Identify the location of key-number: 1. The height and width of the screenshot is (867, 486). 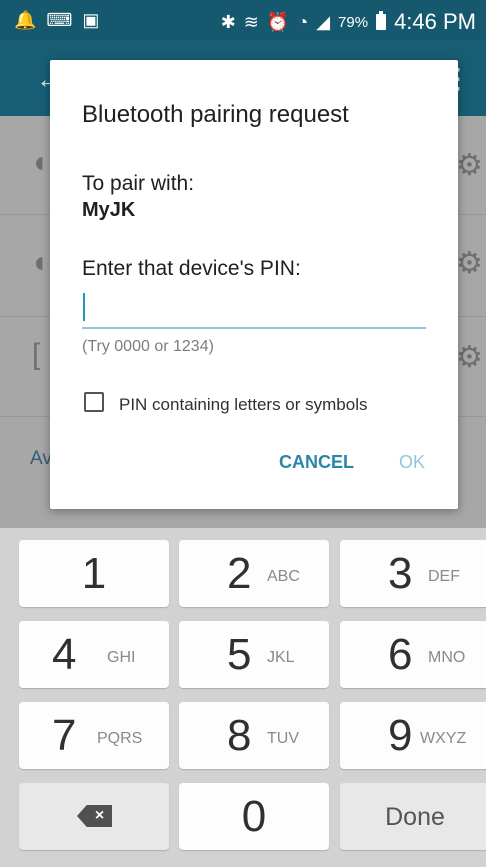
(94, 573).